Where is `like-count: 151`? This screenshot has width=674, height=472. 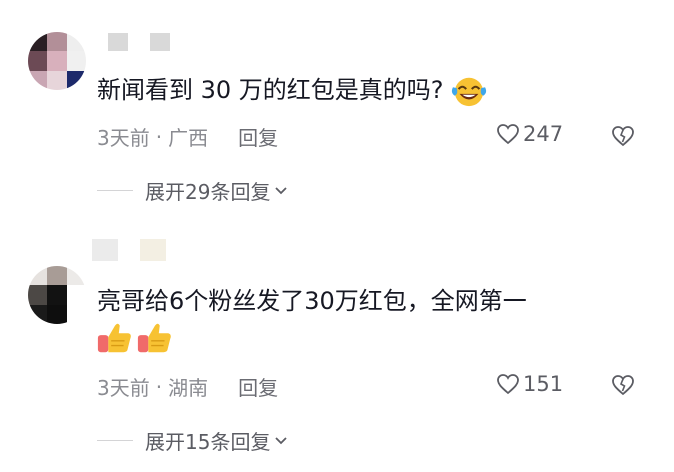 like-count: 151 is located at coordinates (543, 384).